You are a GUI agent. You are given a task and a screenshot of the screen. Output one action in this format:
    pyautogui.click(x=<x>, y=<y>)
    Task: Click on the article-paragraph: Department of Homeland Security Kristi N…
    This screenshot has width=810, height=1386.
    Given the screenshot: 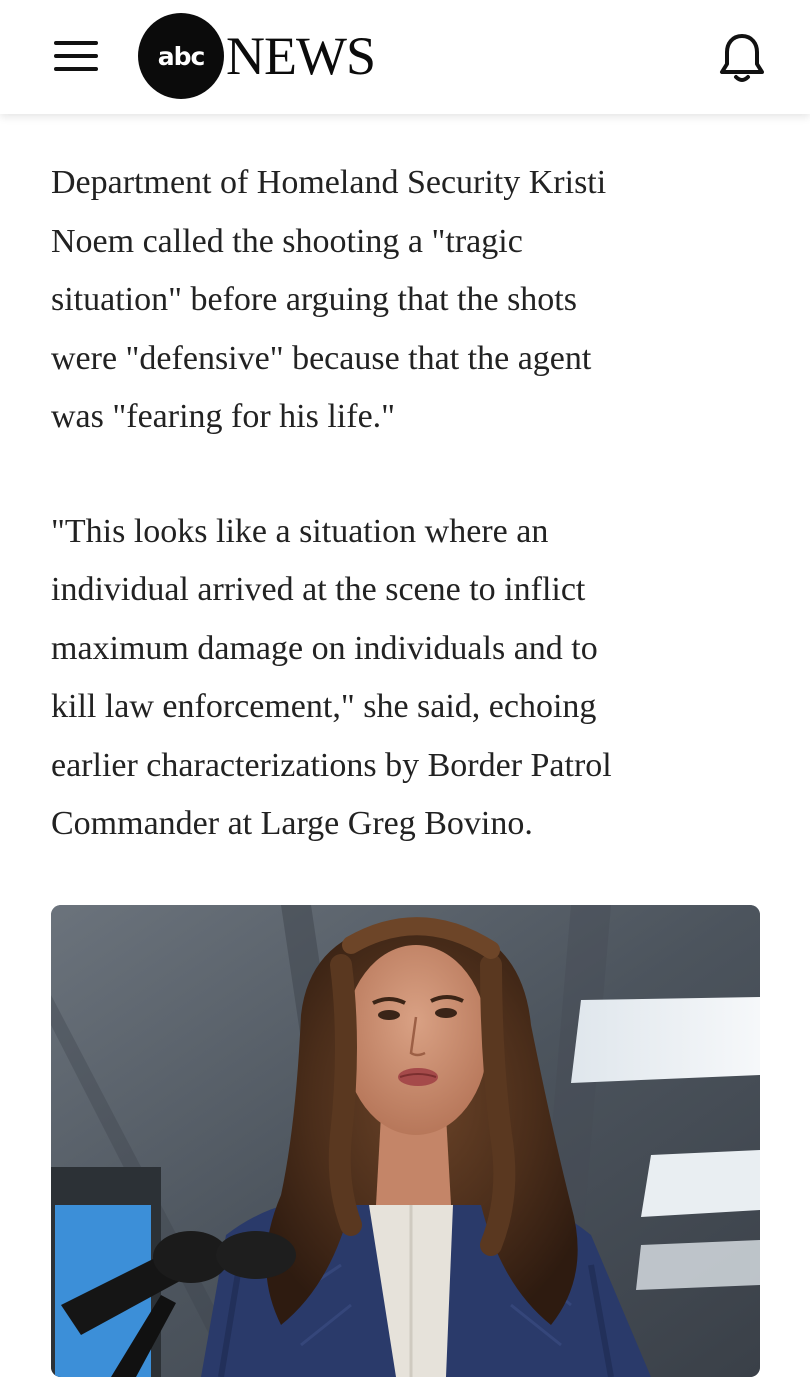 What is the action you would take?
    pyautogui.click(x=329, y=299)
    